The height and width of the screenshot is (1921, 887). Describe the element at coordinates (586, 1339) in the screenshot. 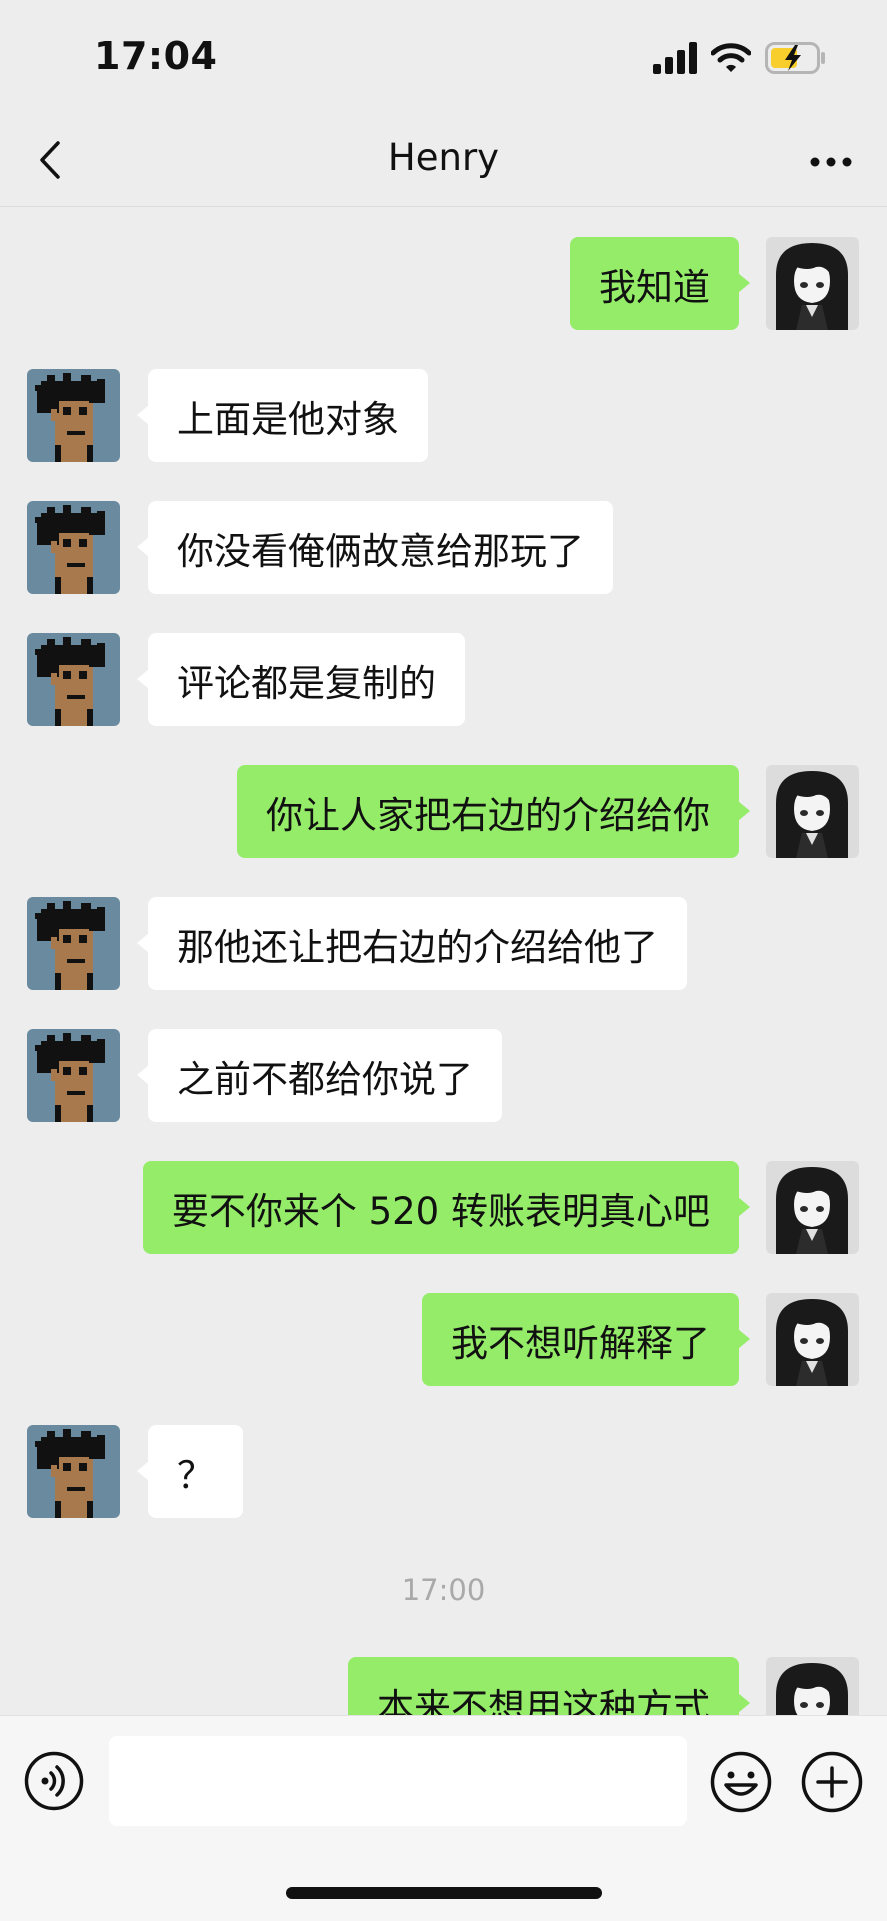

I see `message-bubble-sent: 我不想听解释了` at that location.